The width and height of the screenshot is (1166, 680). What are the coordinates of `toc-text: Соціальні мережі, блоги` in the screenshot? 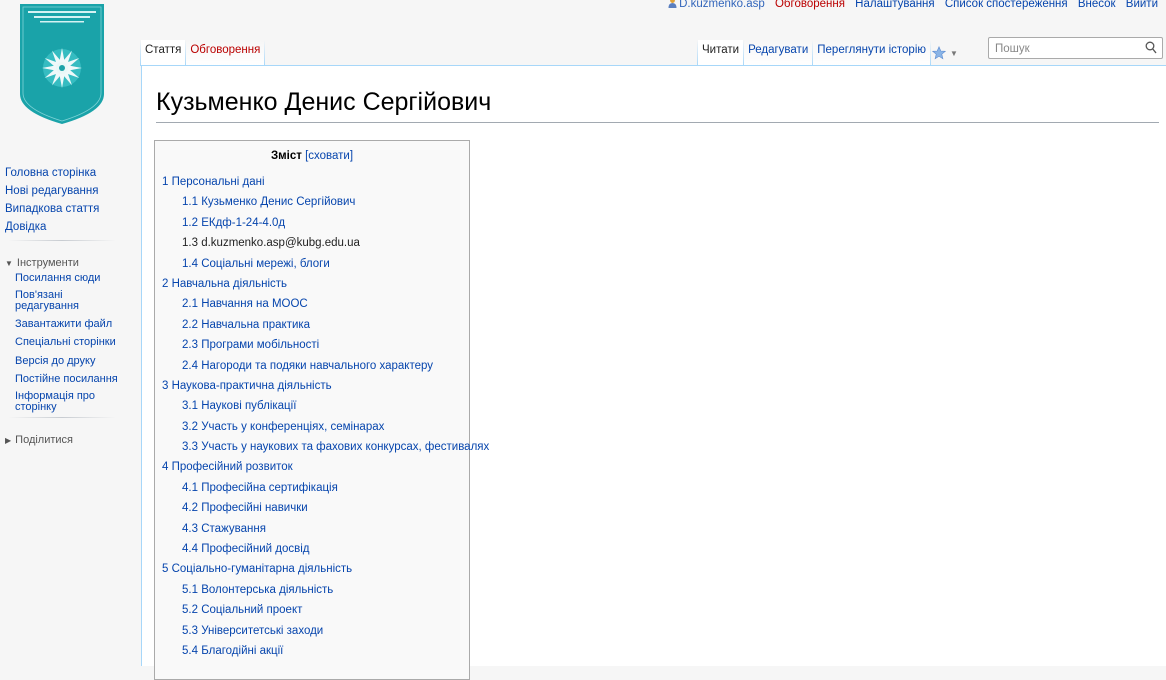 It's located at (265, 263).